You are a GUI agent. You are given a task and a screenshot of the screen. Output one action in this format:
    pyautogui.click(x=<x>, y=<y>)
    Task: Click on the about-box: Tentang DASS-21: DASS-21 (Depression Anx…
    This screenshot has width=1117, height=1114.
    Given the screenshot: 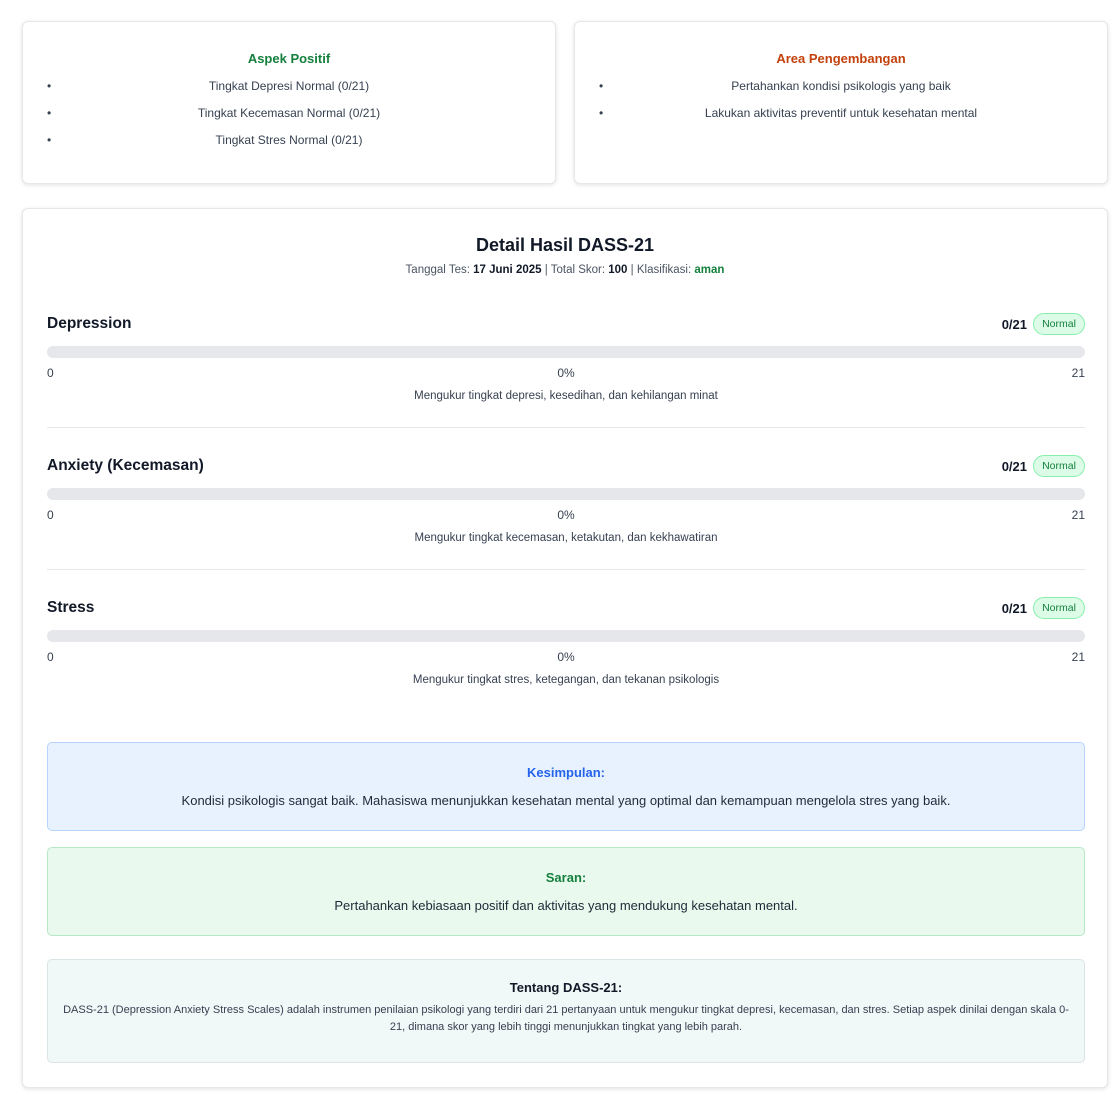 What is the action you would take?
    pyautogui.click(x=566, y=1011)
    